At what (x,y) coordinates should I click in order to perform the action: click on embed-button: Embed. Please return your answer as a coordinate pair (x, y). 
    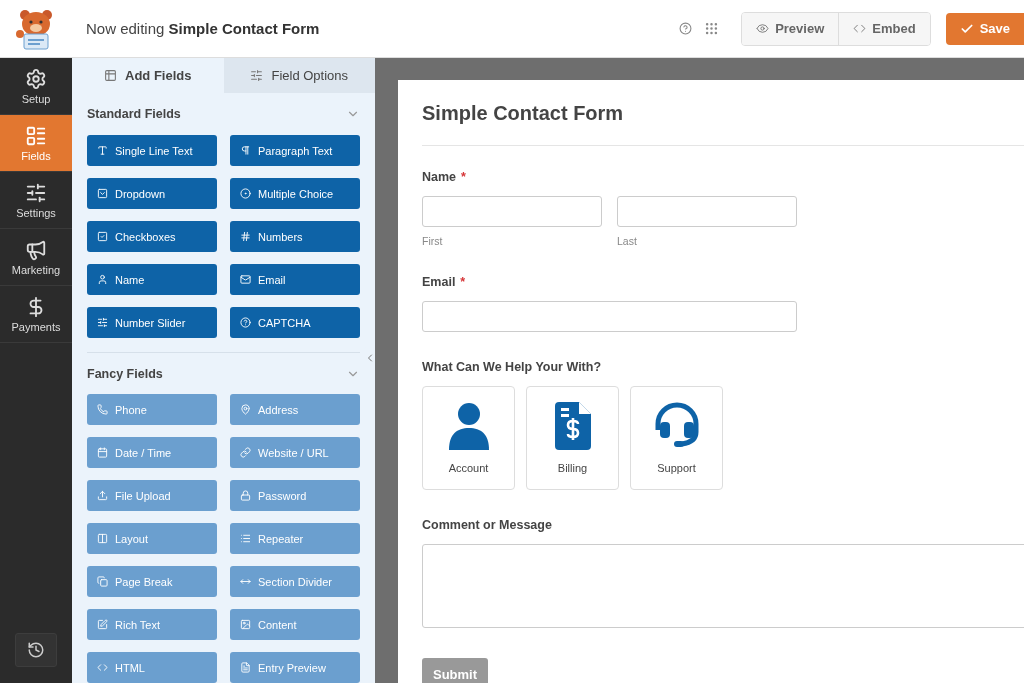
    Looking at the image, I should click on (884, 28).